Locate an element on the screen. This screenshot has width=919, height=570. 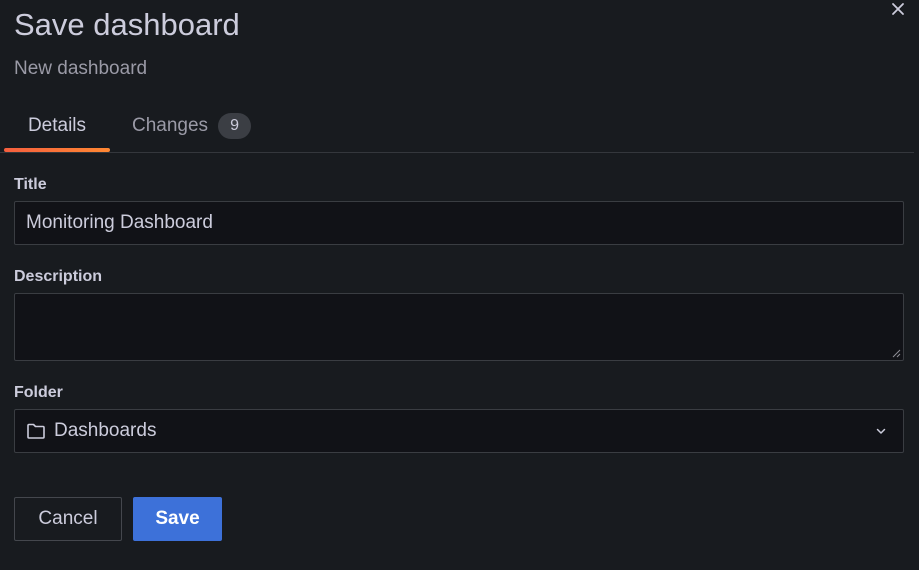
changes-count-badge: 9 is located at coordinates (235, 126).